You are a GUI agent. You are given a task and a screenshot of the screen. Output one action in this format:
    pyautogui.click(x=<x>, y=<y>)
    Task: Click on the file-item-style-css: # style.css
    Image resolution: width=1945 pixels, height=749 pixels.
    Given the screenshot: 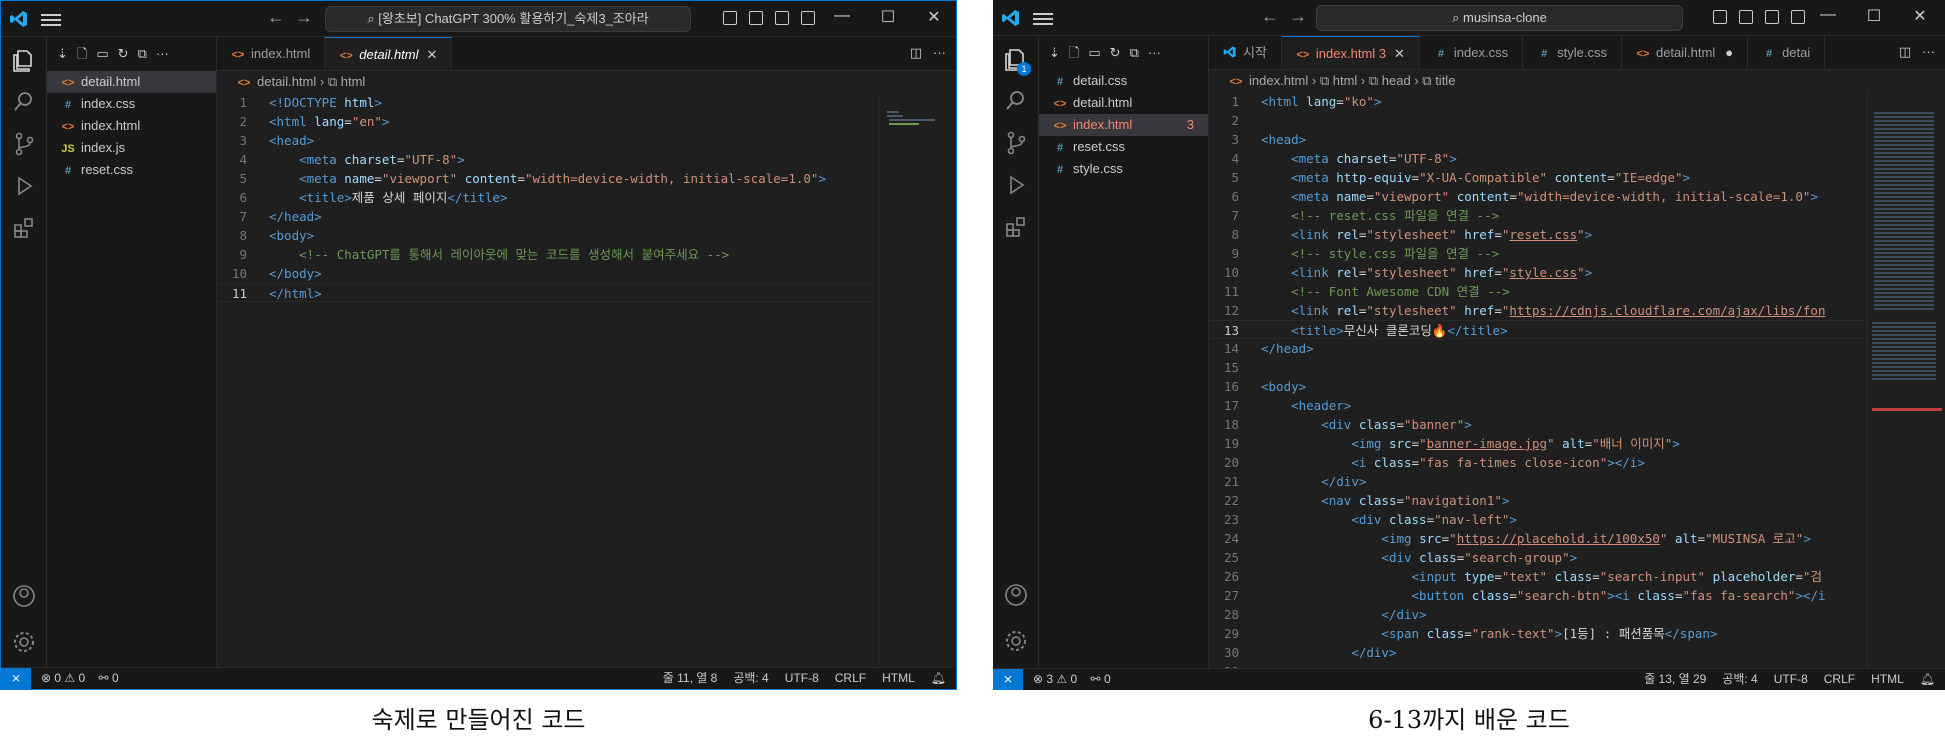 What is the action you would take?
    pyautogui.click(x=1123, y=169)
    